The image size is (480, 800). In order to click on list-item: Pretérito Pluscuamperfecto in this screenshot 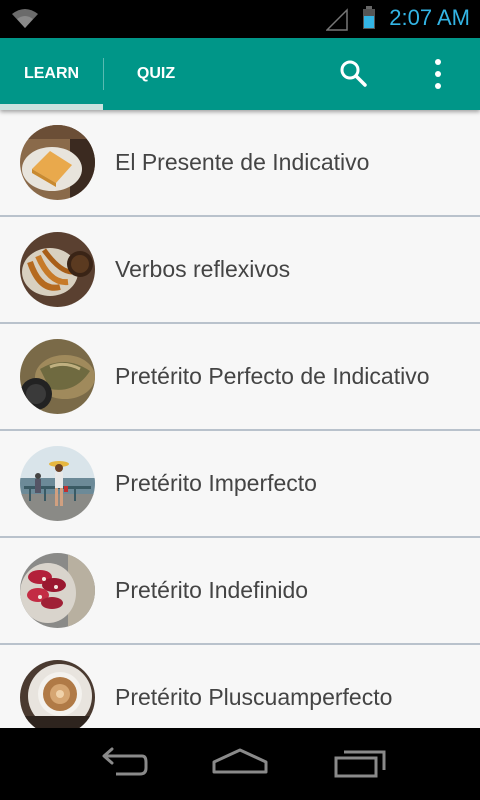, I will do `click(240, 686)`.